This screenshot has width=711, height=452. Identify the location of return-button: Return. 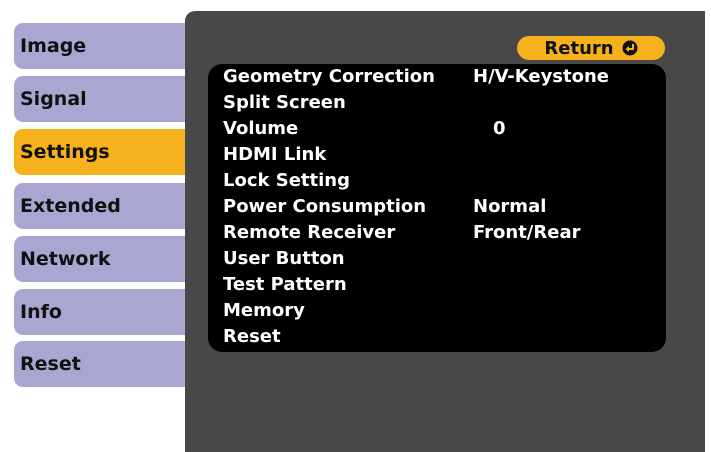
(591, 48).